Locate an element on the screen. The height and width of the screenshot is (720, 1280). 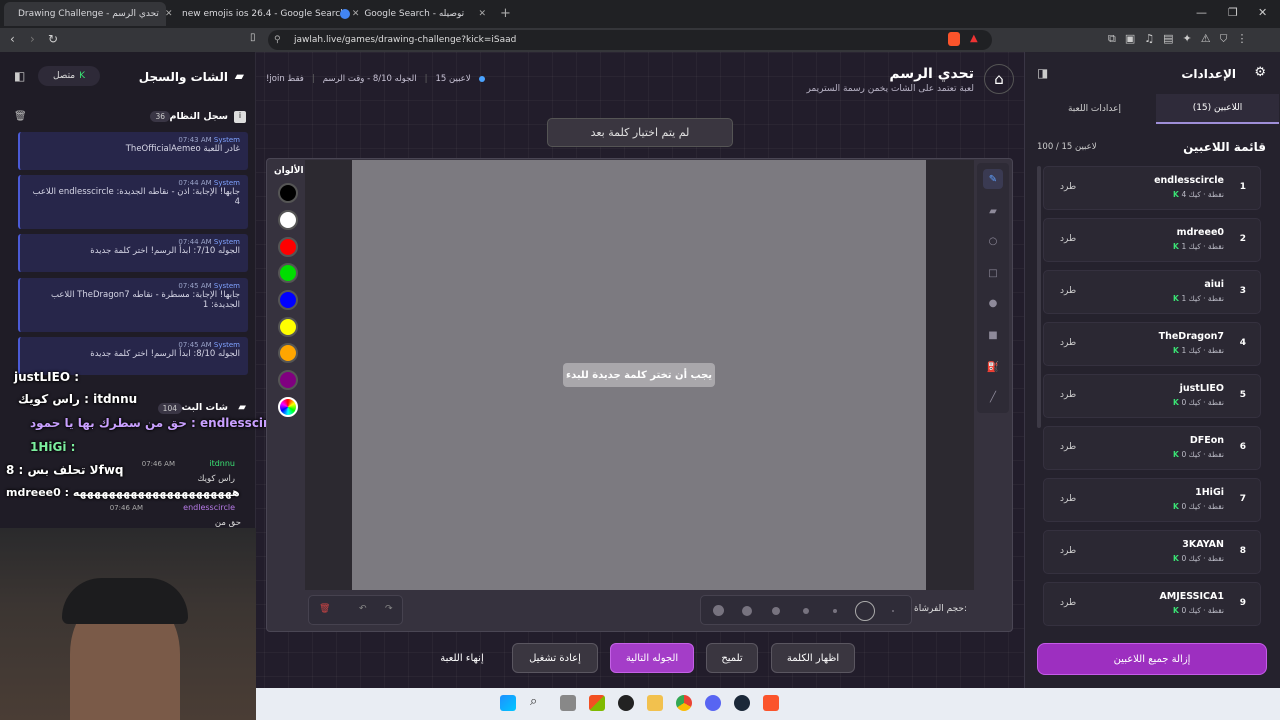
brave-icon is located at coordinates (771, 703).